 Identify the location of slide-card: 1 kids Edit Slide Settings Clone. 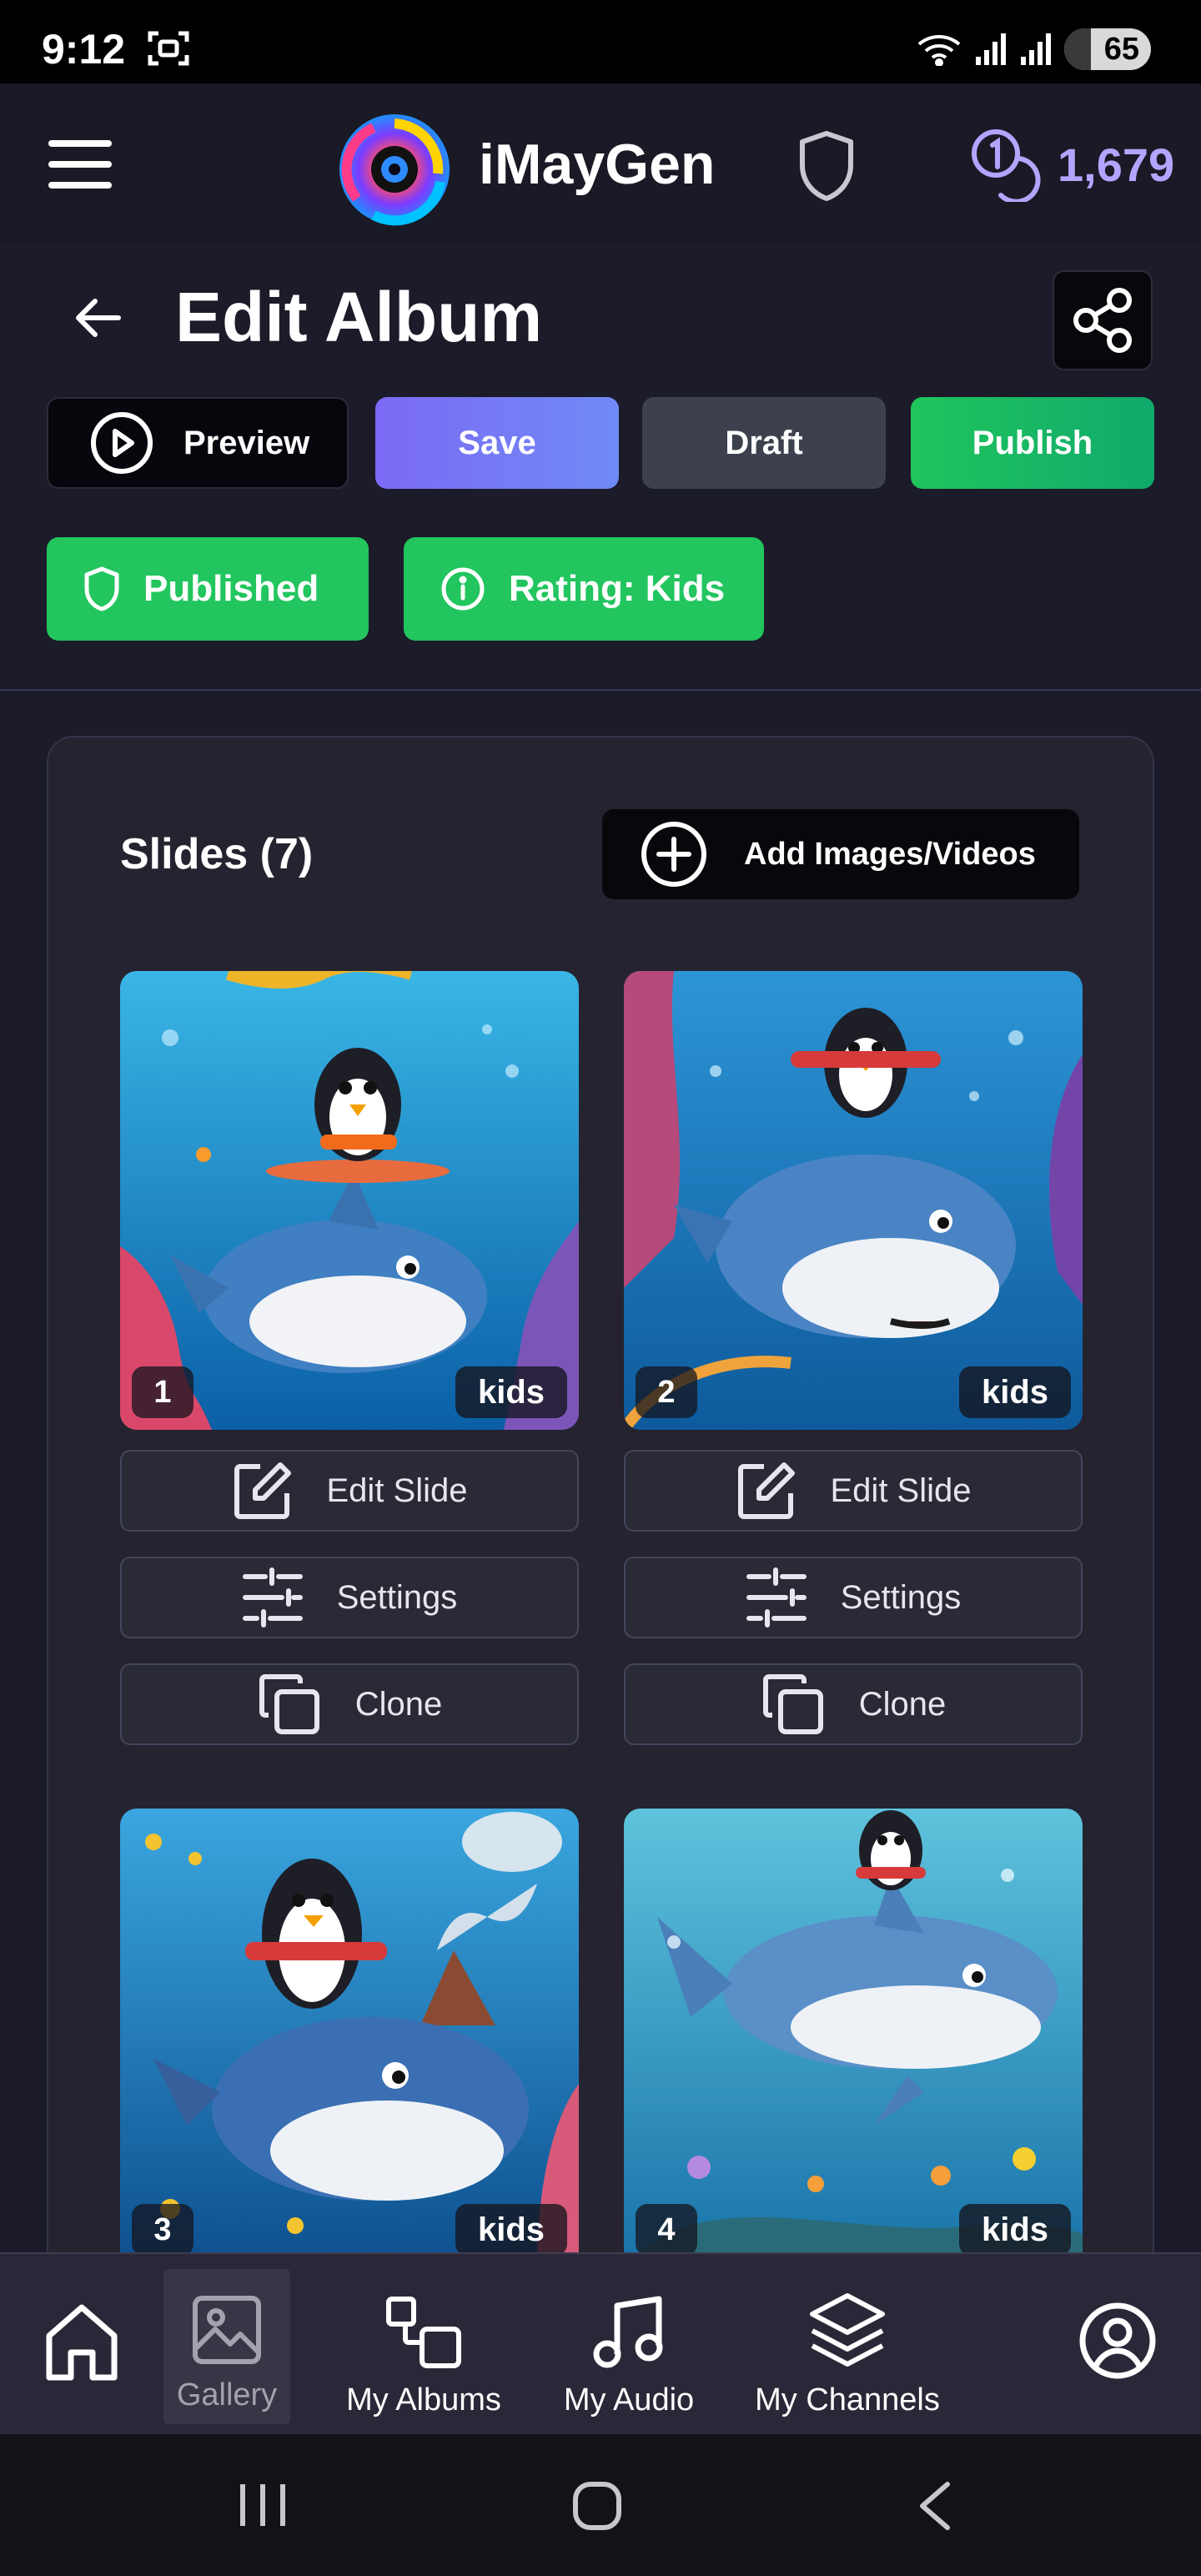
(350, 1358).